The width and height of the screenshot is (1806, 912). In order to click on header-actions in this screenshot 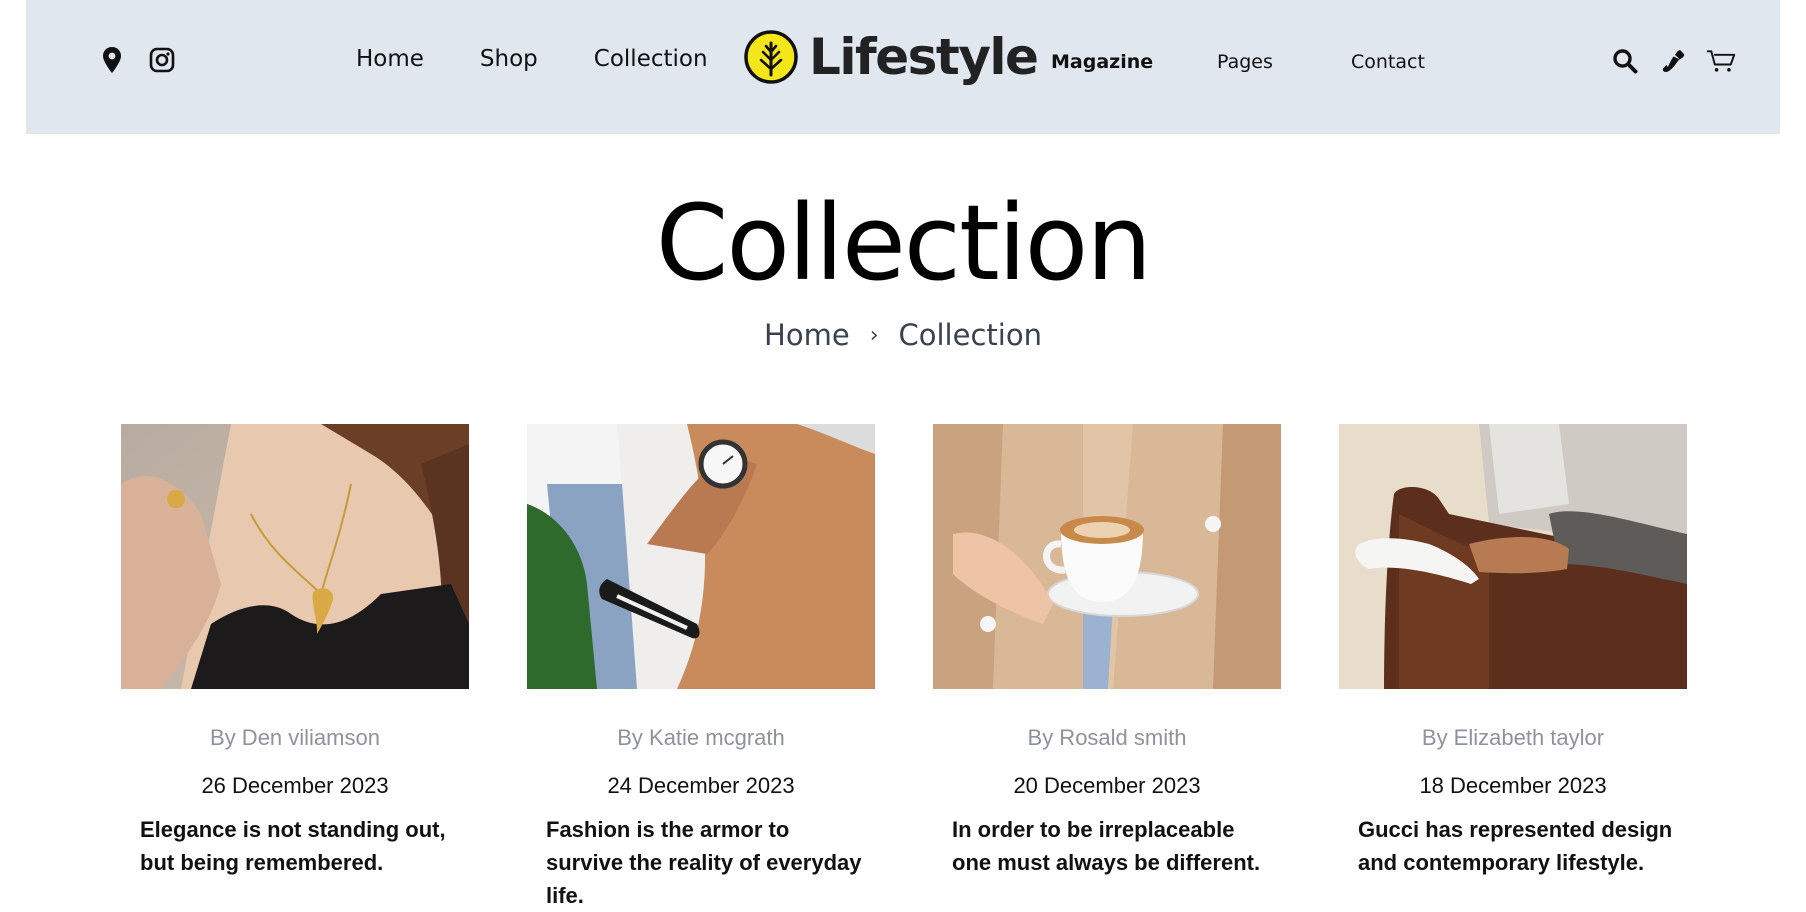, I will do `click(1673, 61)`.